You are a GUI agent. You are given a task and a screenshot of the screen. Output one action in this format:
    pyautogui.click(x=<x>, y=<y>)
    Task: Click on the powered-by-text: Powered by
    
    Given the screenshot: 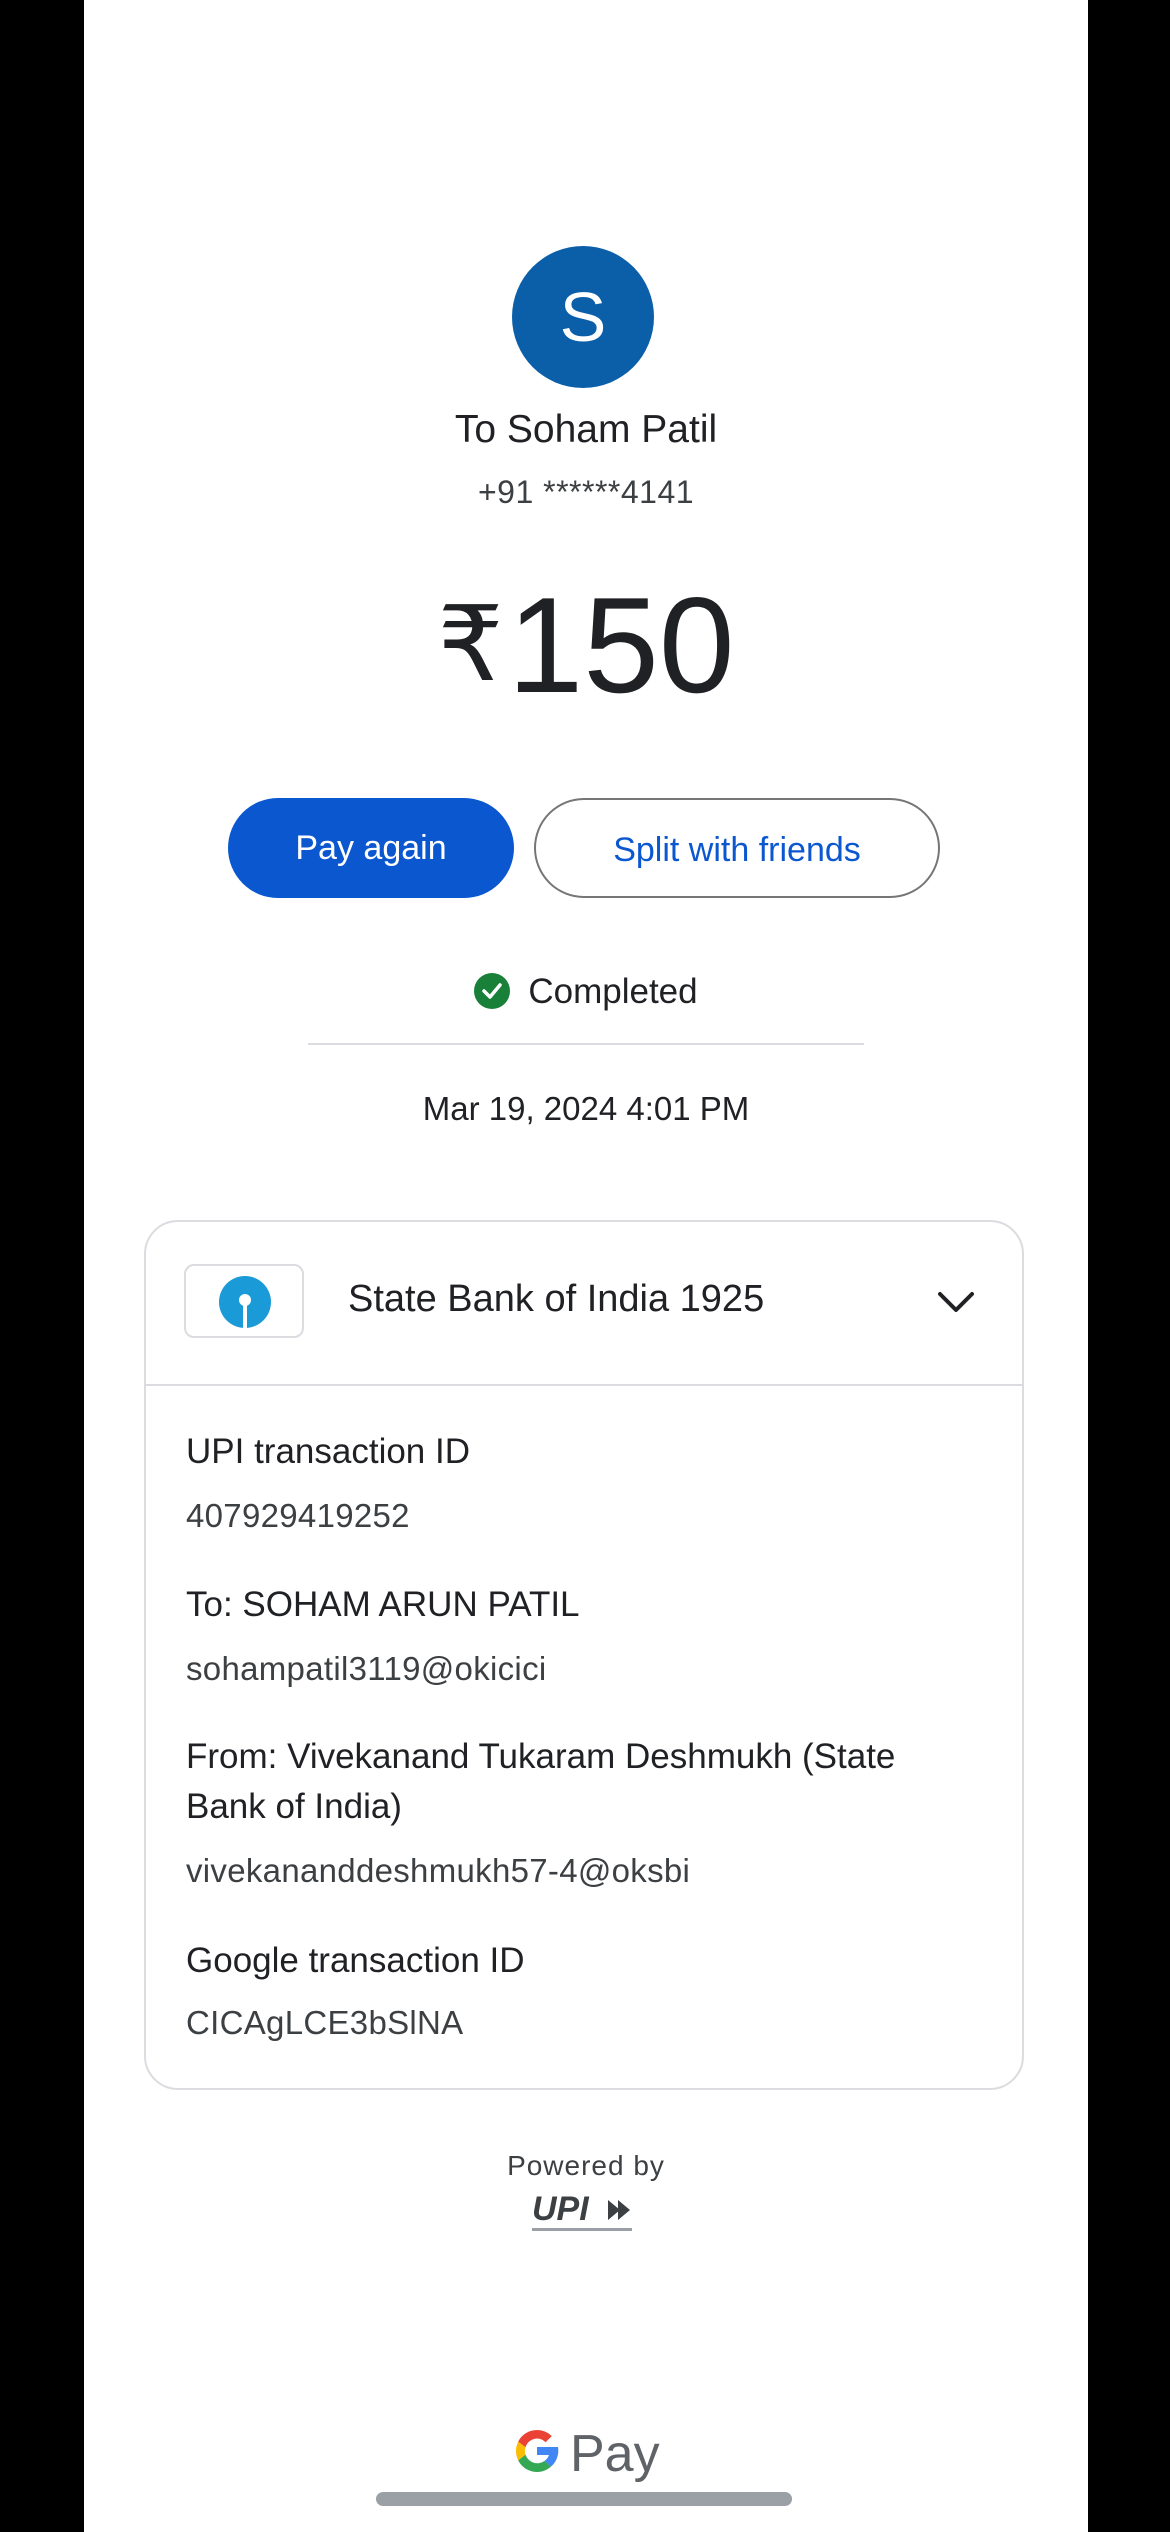 What is the action you would take?
    pyautogui.click(x=586, y=2165)
    